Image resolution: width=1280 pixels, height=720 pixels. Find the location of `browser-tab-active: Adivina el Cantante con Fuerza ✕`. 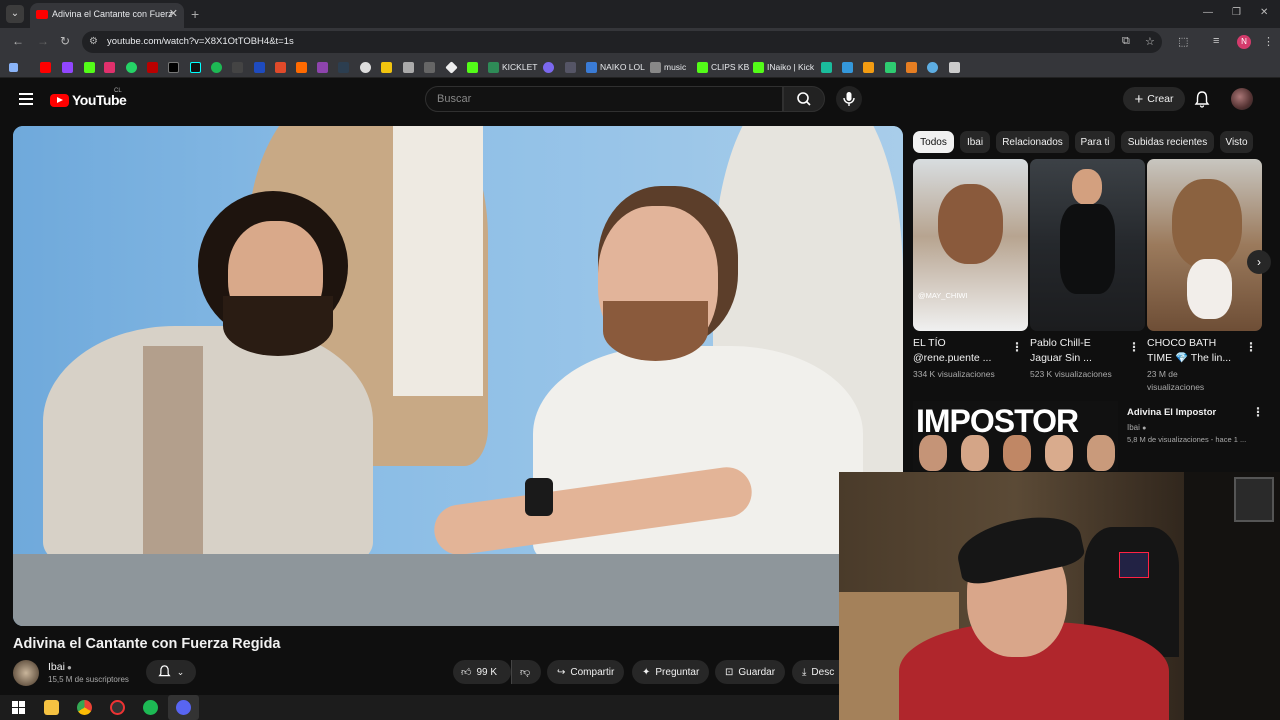

browser-tab-active: Adivina el Cantante con Fuerza ✕ is located at coordinates (107, 15).